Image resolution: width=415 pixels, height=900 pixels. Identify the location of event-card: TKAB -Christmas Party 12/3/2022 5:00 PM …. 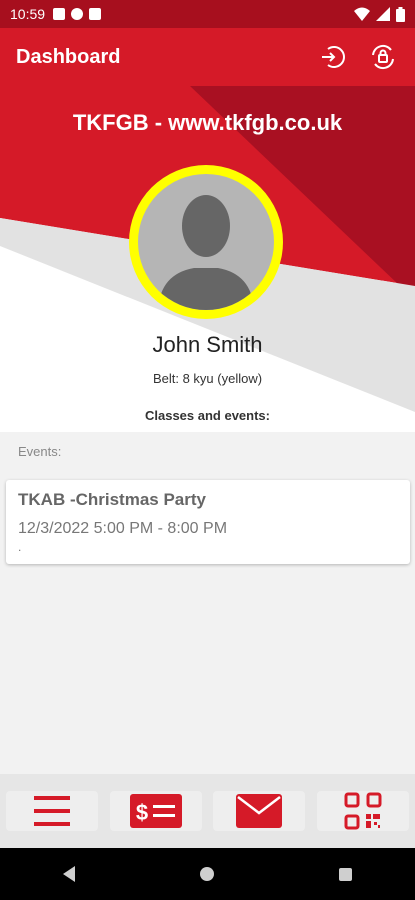
(208, 522).